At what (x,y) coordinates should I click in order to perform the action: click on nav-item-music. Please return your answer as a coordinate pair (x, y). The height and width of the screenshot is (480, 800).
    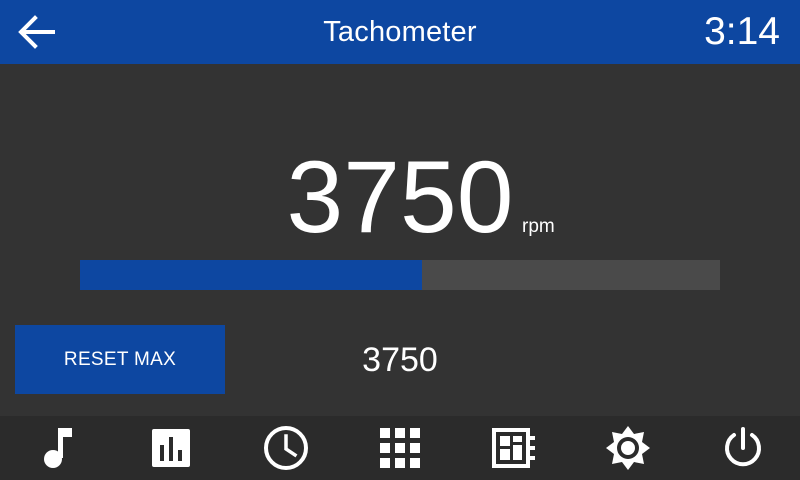
    Looking at the image, I should click on (57, 448).